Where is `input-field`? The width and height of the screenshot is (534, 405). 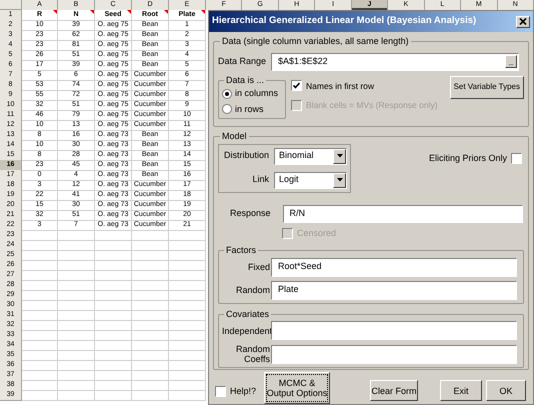 input-field is located at coordinates (394, 330).